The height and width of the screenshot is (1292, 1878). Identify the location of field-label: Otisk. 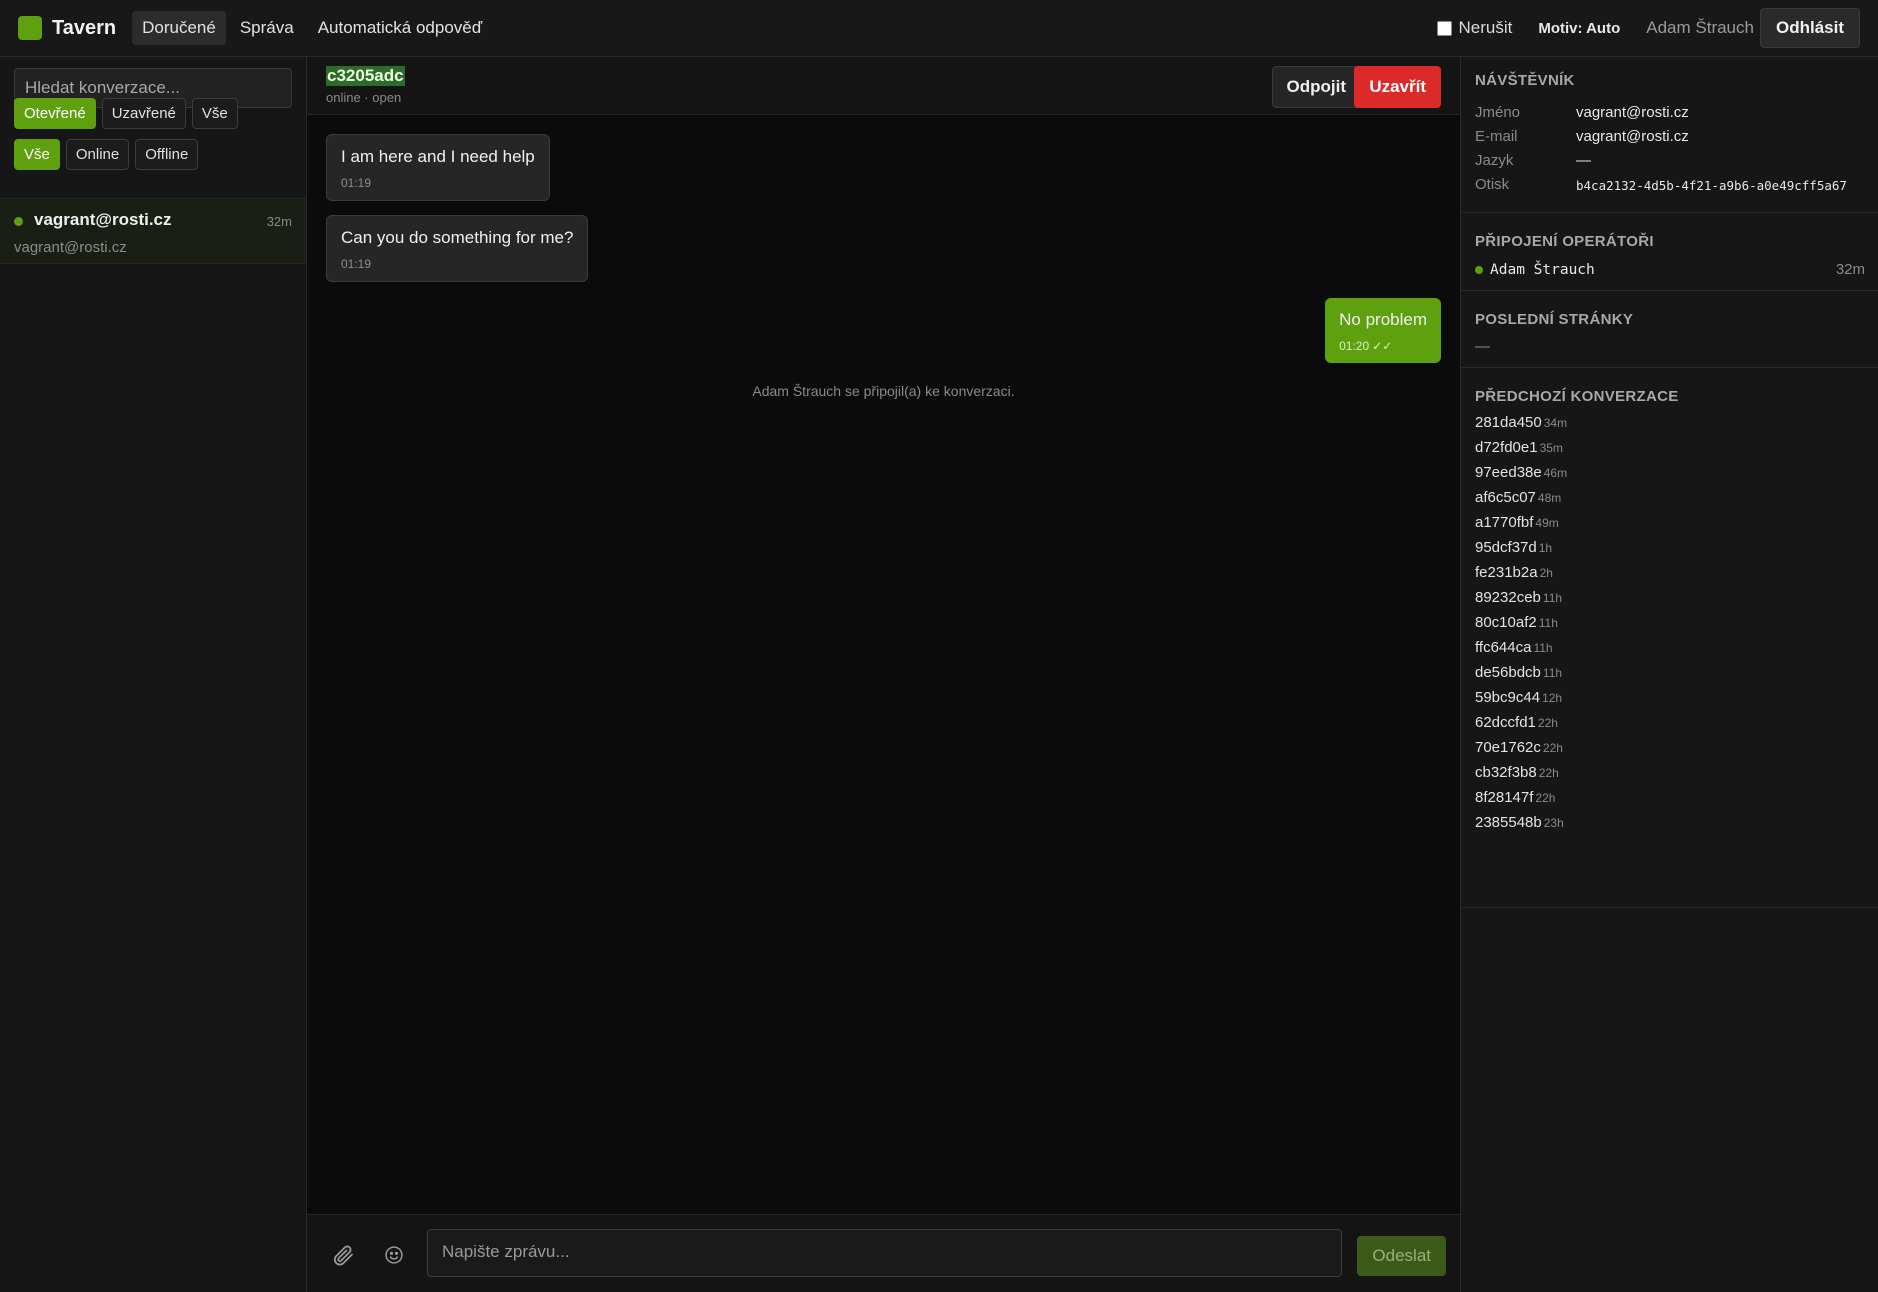
(1492, 184).